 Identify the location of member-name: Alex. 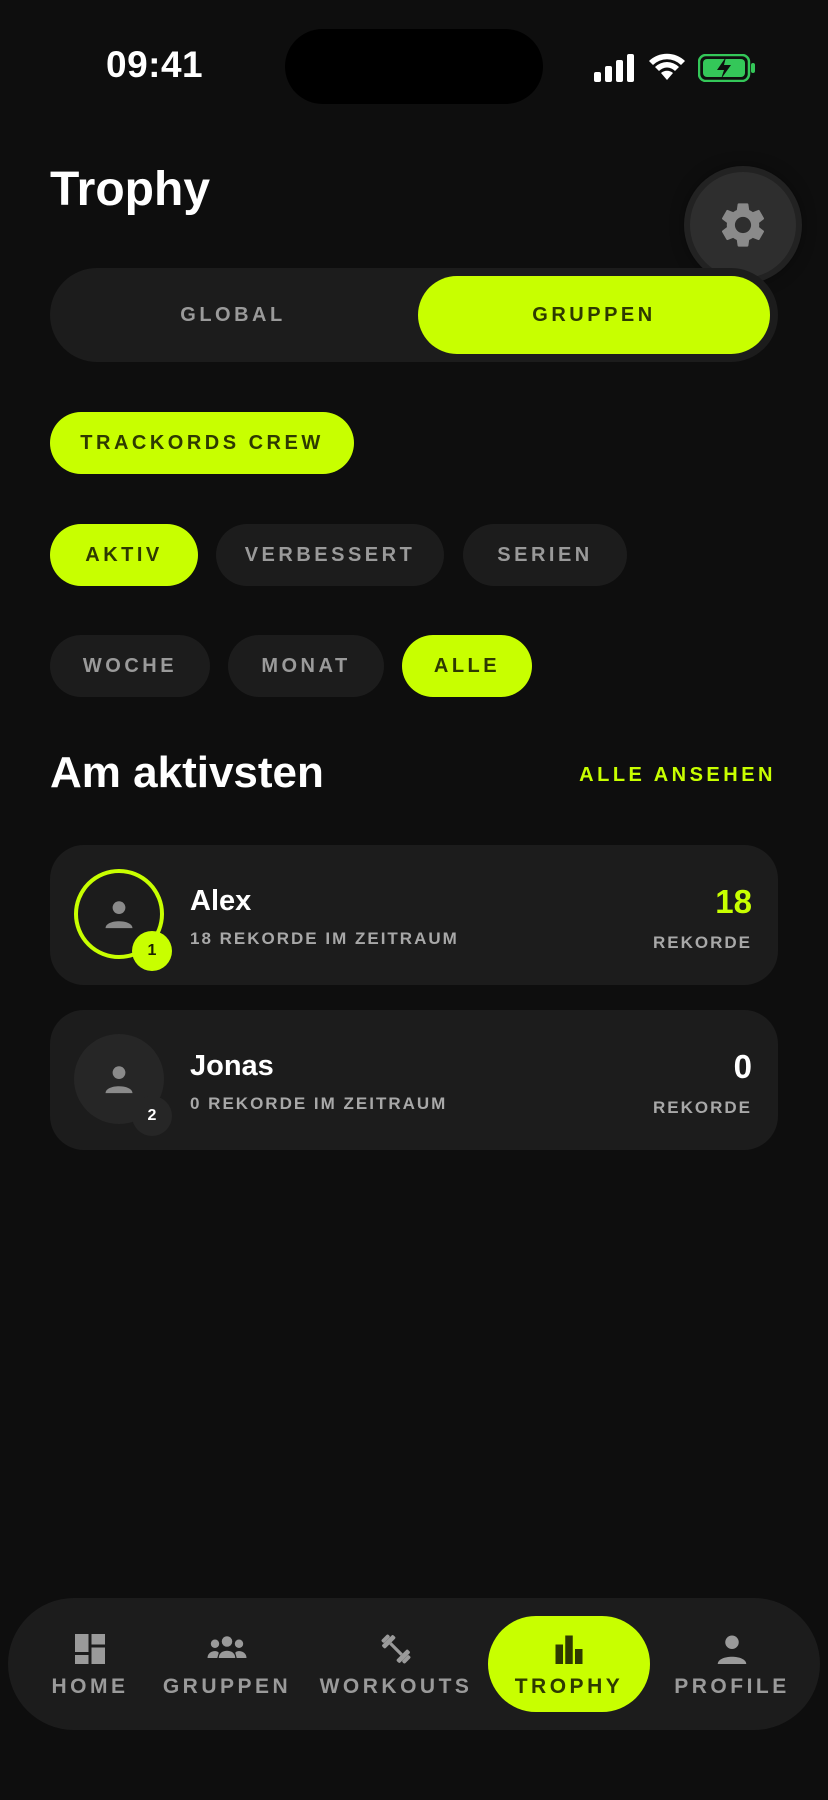
(221, 901).